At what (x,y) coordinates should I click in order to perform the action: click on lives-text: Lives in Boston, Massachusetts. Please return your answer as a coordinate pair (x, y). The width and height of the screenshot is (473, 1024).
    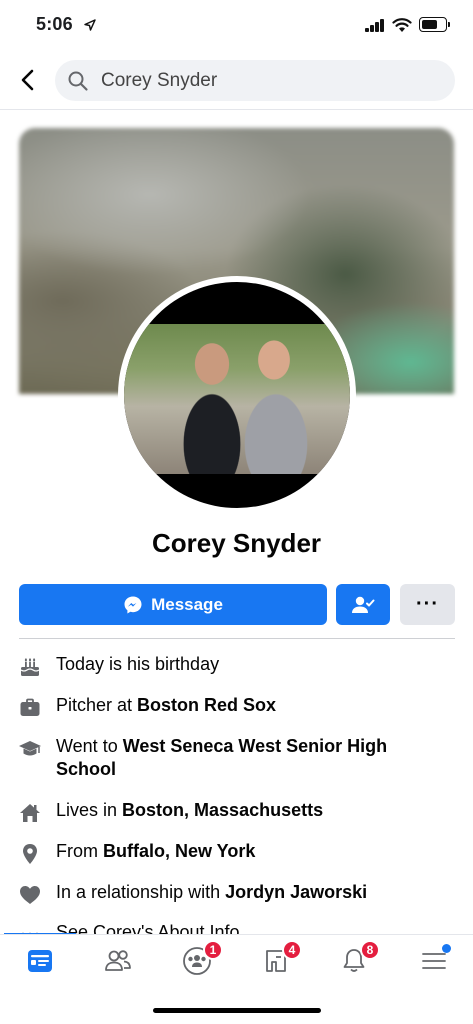
    Looking at the image, I should click on (190, 810).